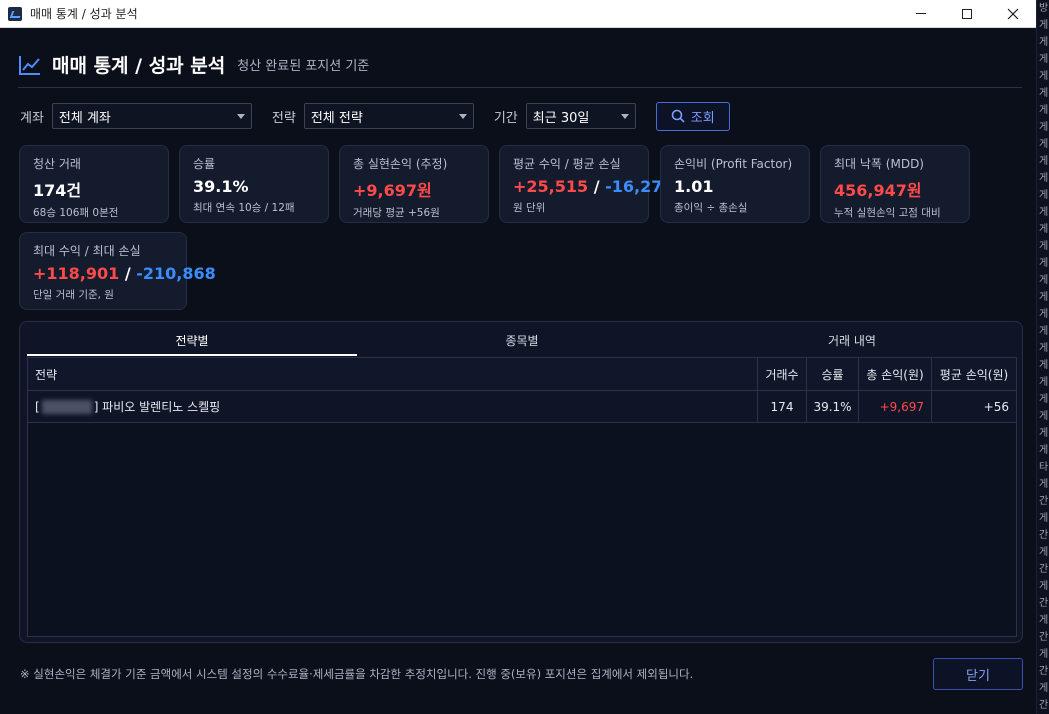  I want to click on account-select-value: 전체 계좌, so click(84, 118).